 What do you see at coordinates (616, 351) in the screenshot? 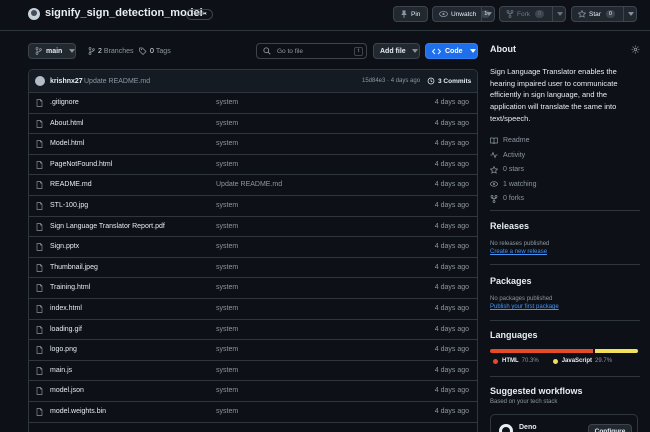
I see `language-bar-segment` at bounding box center [616, 351].